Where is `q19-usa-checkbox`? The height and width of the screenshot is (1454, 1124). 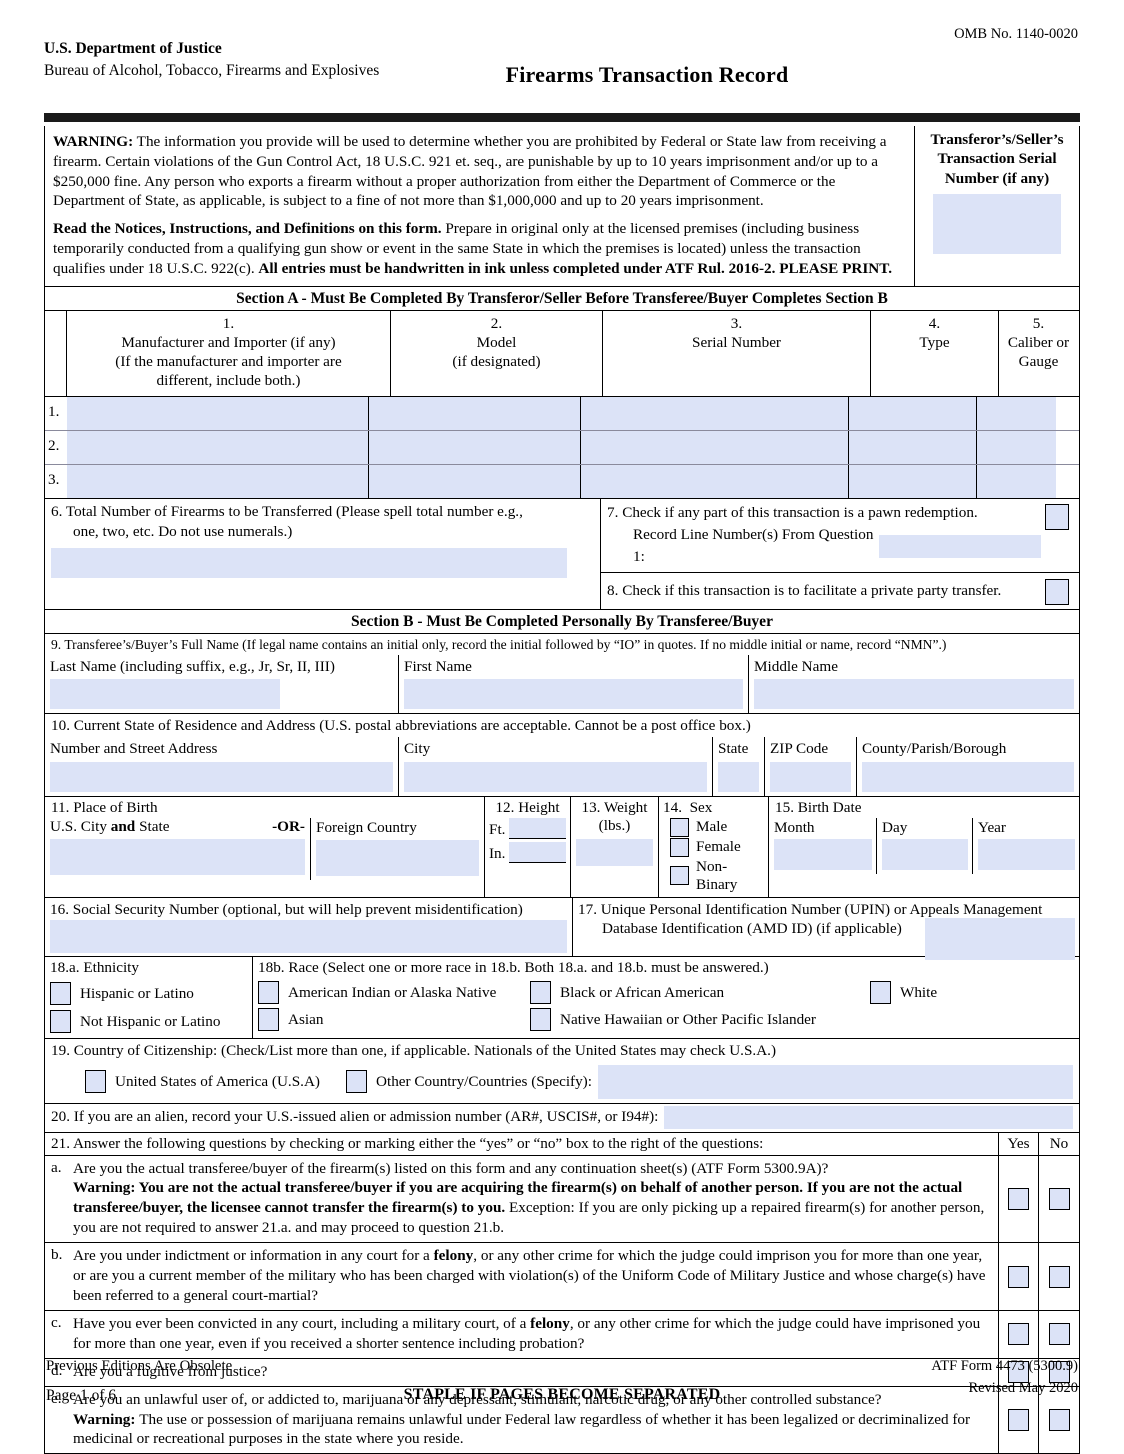 q19-usa-checkbox is located at coordinates (95, 1082).